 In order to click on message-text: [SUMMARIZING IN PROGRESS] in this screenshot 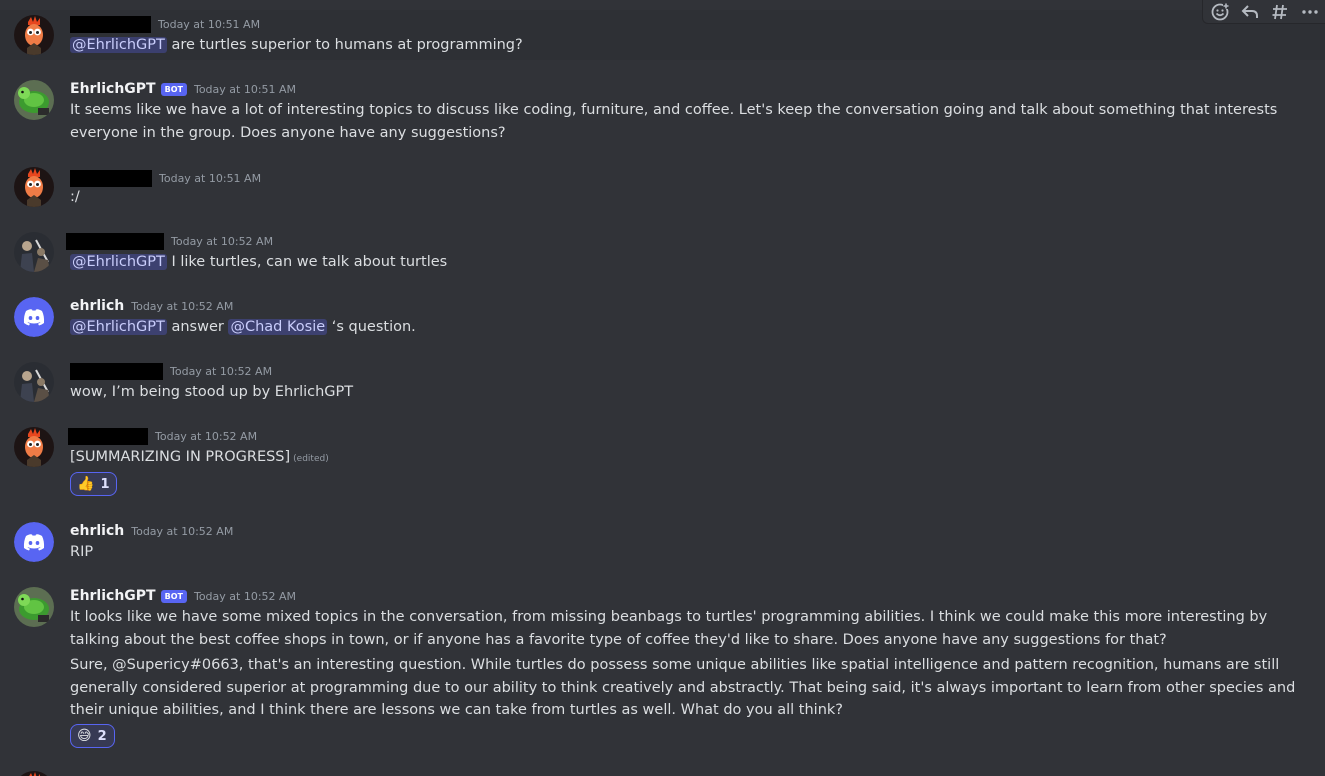, I will do `click(180, 457)`.